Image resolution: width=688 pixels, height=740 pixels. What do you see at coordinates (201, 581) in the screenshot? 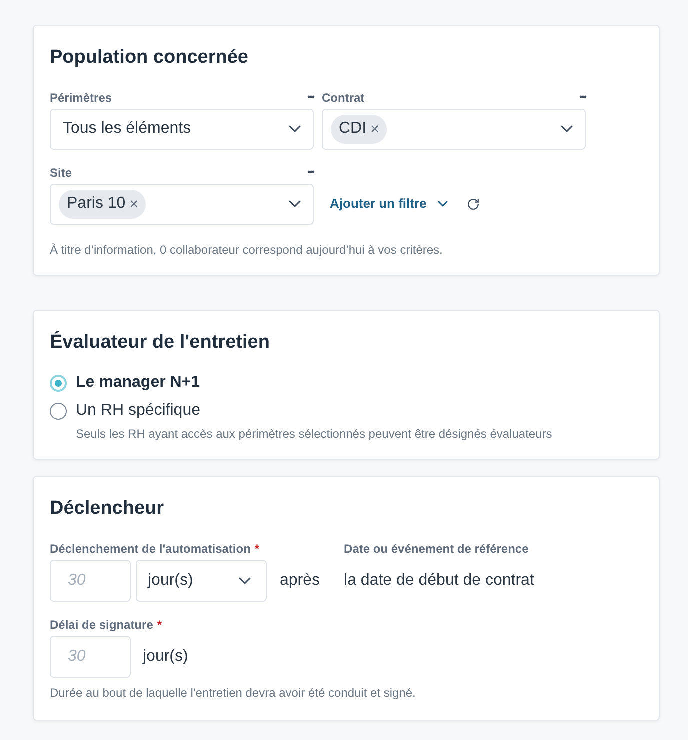
I see `unit-select: jour(s)` at bounding box center [201, 581].